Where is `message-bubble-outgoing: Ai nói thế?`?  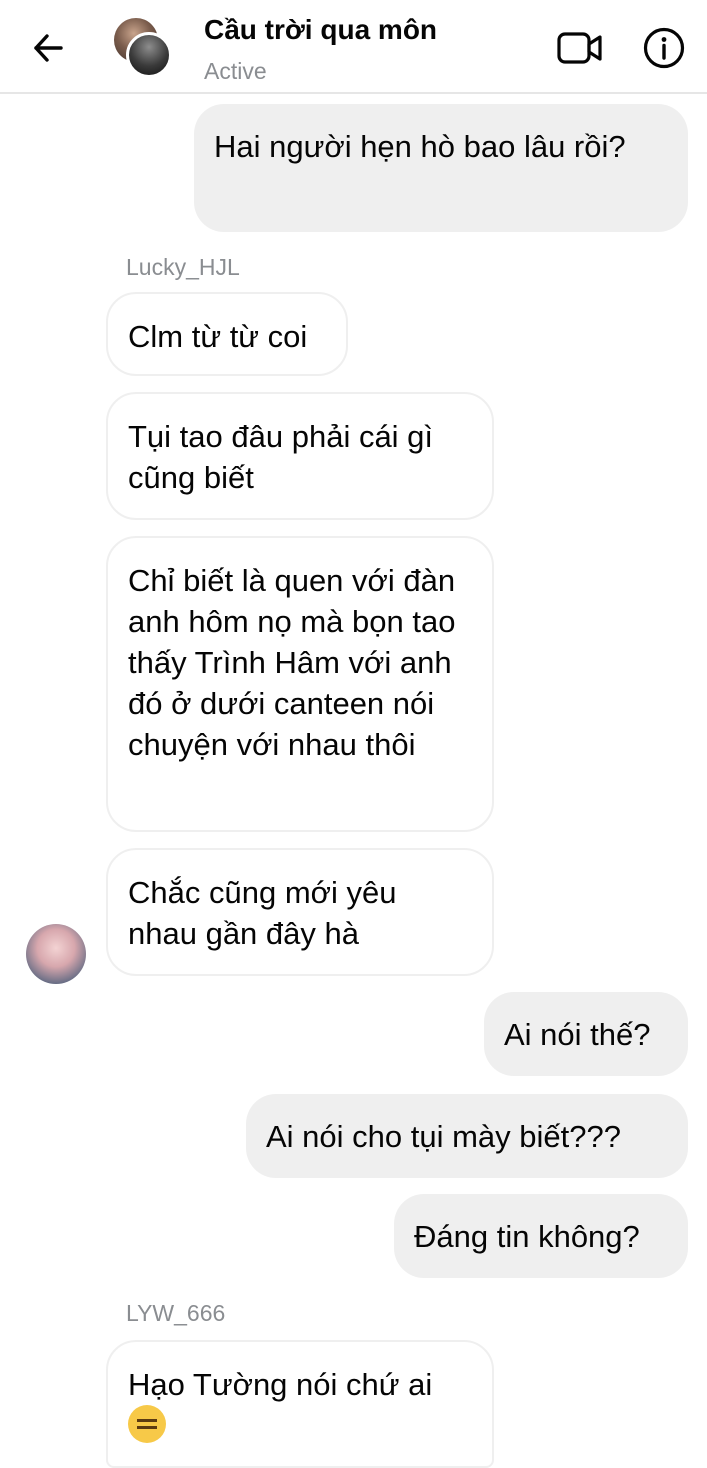
message-bubble-outgoing: Ai nói thế? is located at coordinates (586, 1034).